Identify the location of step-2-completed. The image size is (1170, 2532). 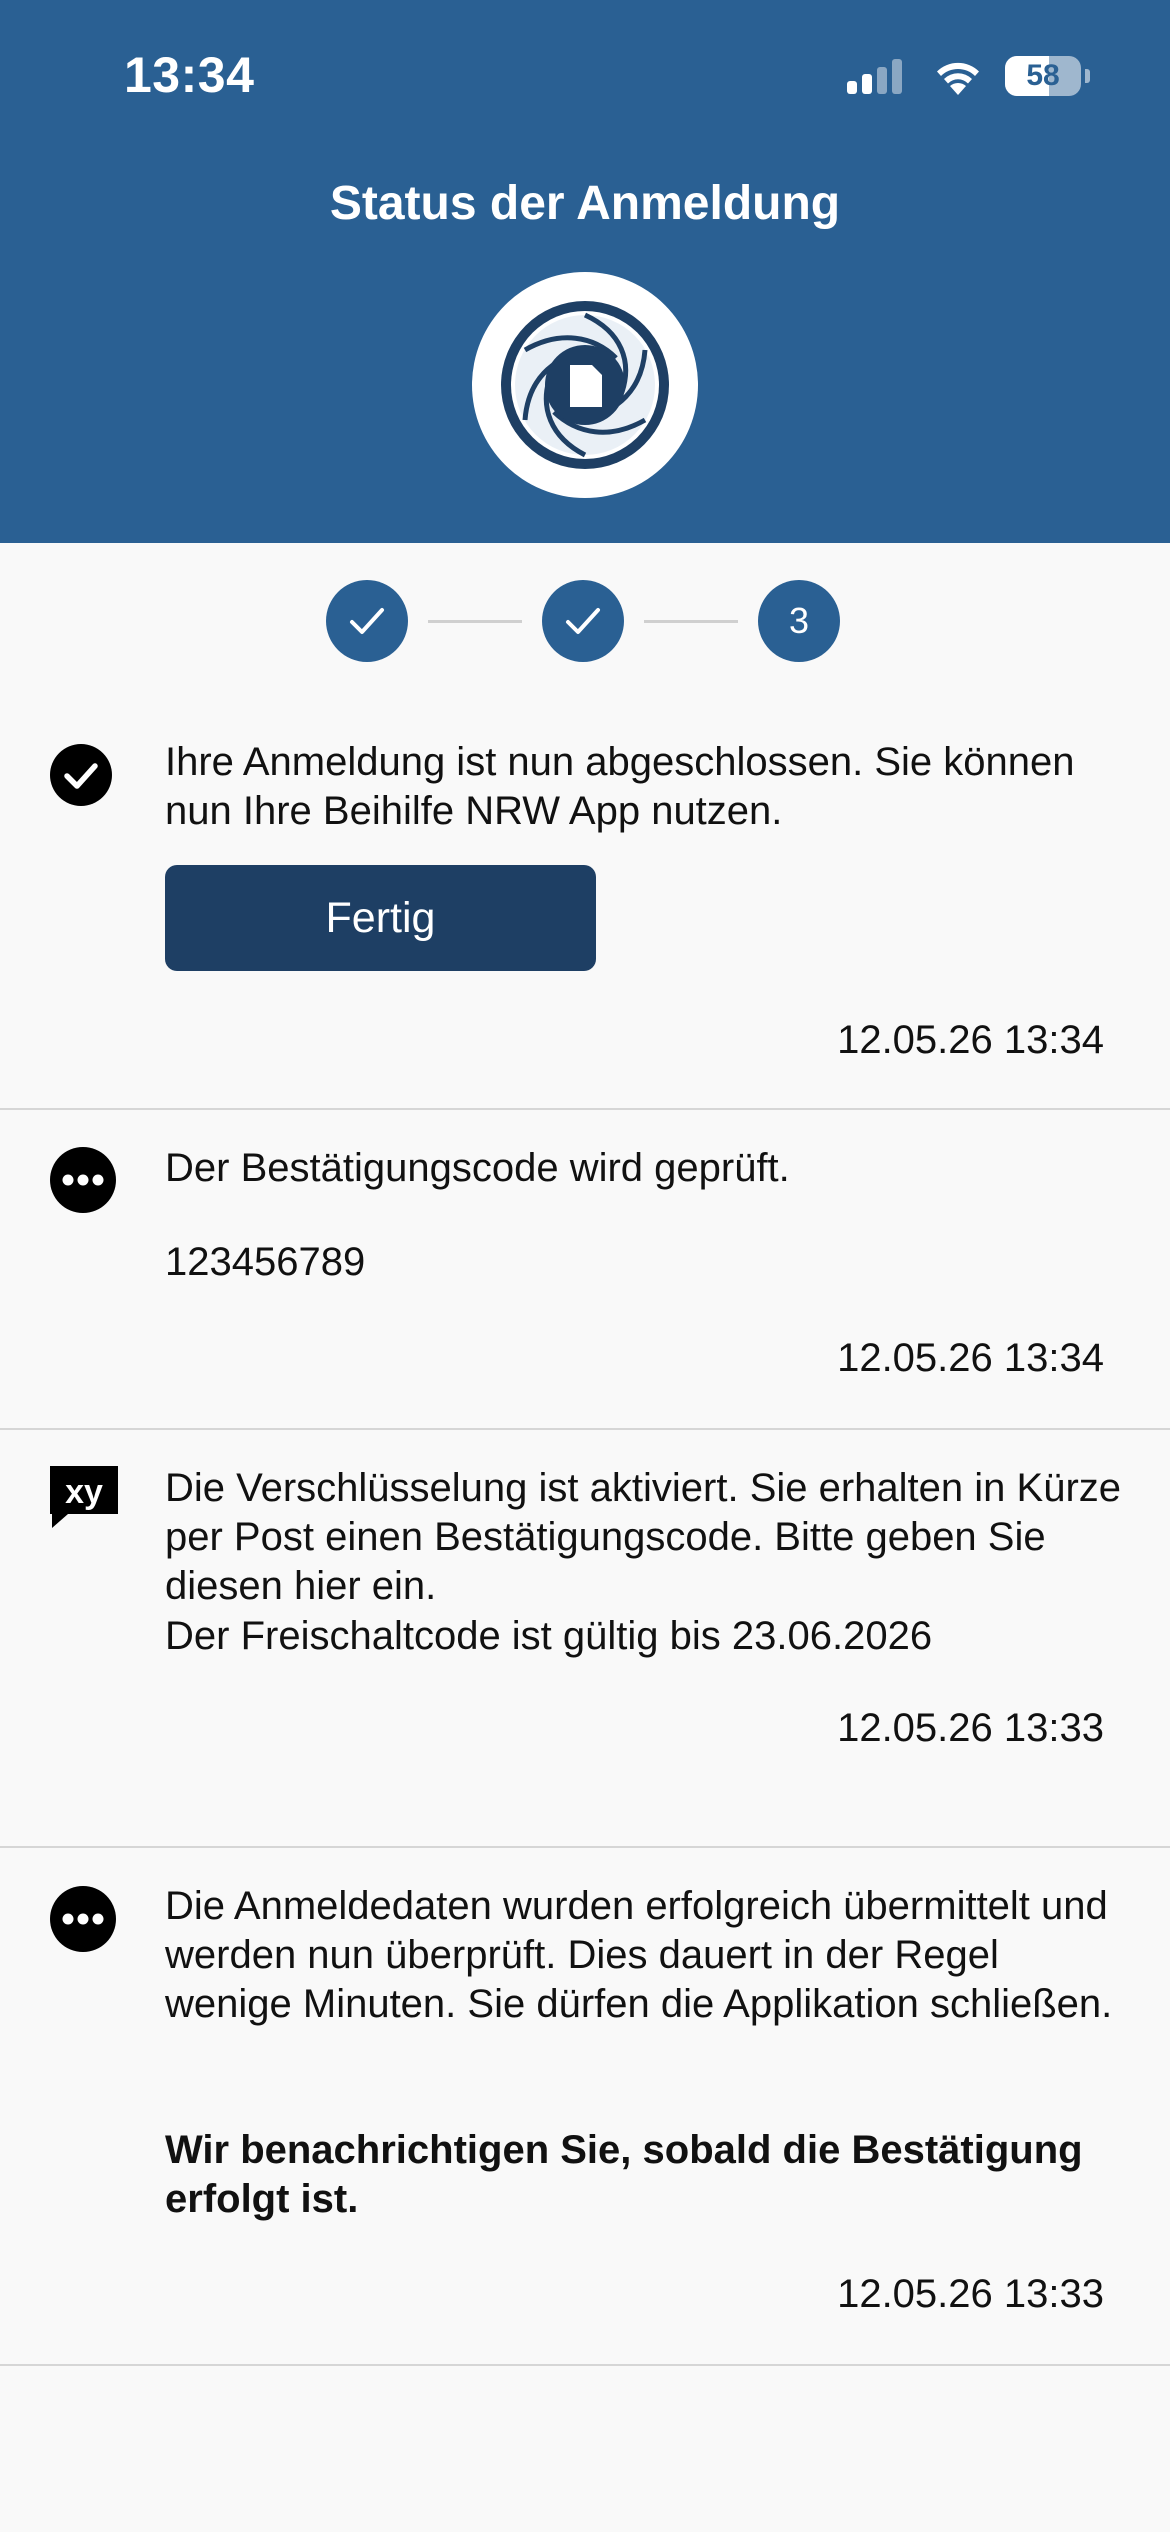
(583, 621).